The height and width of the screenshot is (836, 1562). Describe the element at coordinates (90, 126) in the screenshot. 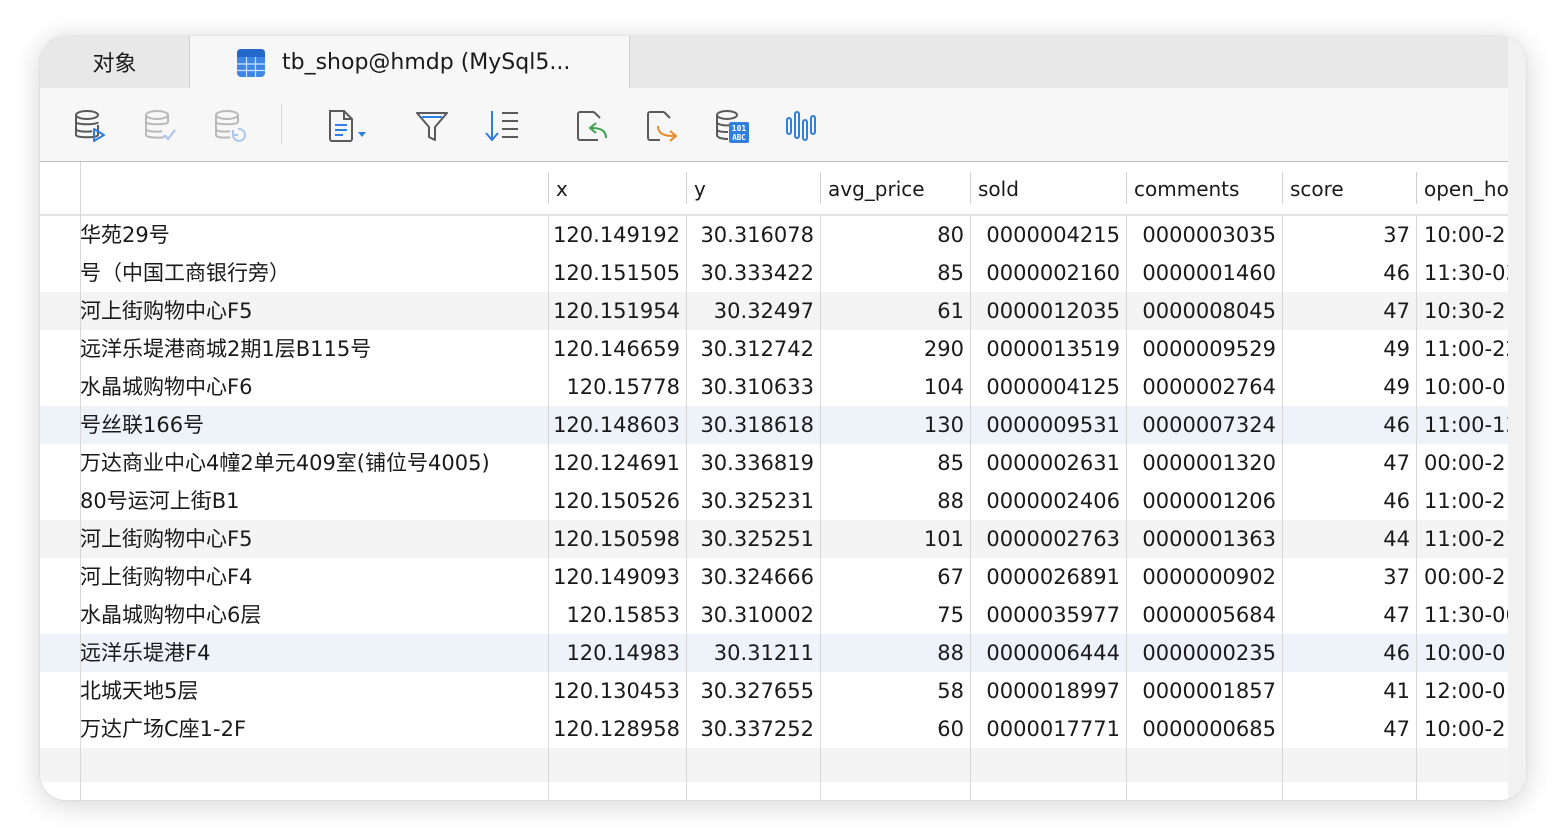

I see `database-run-icon` at that location.